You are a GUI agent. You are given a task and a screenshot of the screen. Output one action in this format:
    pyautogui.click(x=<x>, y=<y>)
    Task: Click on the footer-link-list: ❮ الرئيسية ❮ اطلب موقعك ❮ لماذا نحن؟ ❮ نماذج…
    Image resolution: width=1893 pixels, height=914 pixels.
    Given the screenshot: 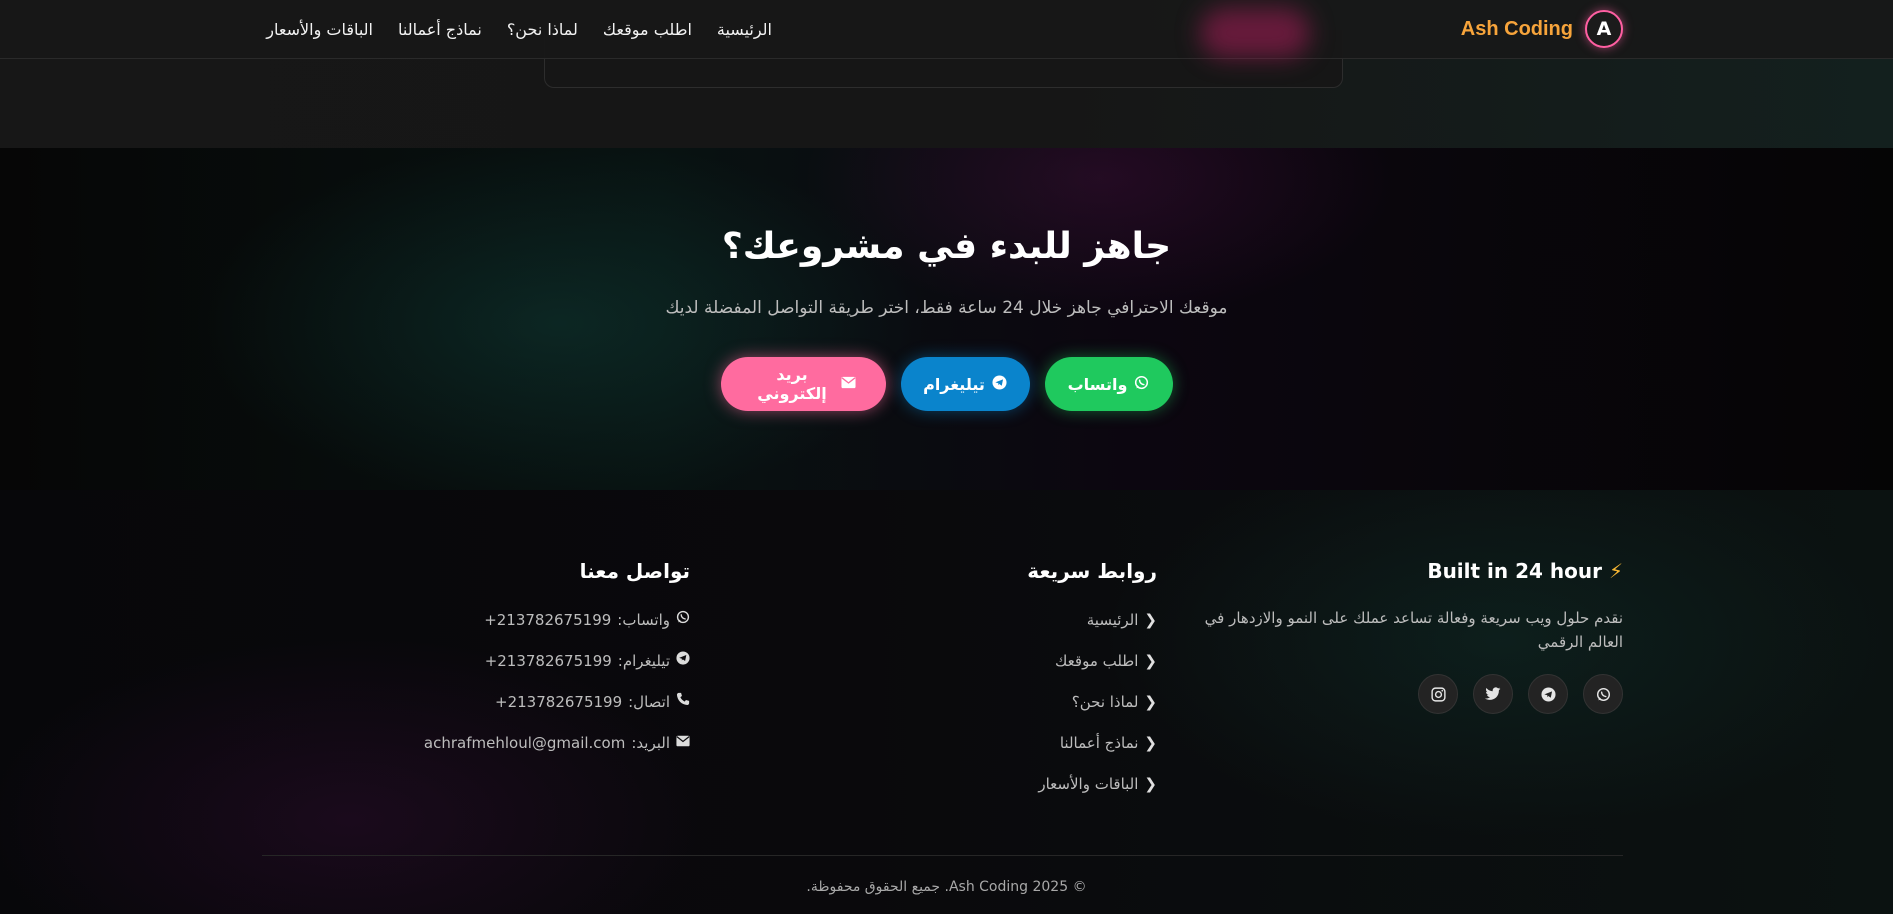 What is the action you would take?
    pyautogui.click(x=1017, y=710)
    